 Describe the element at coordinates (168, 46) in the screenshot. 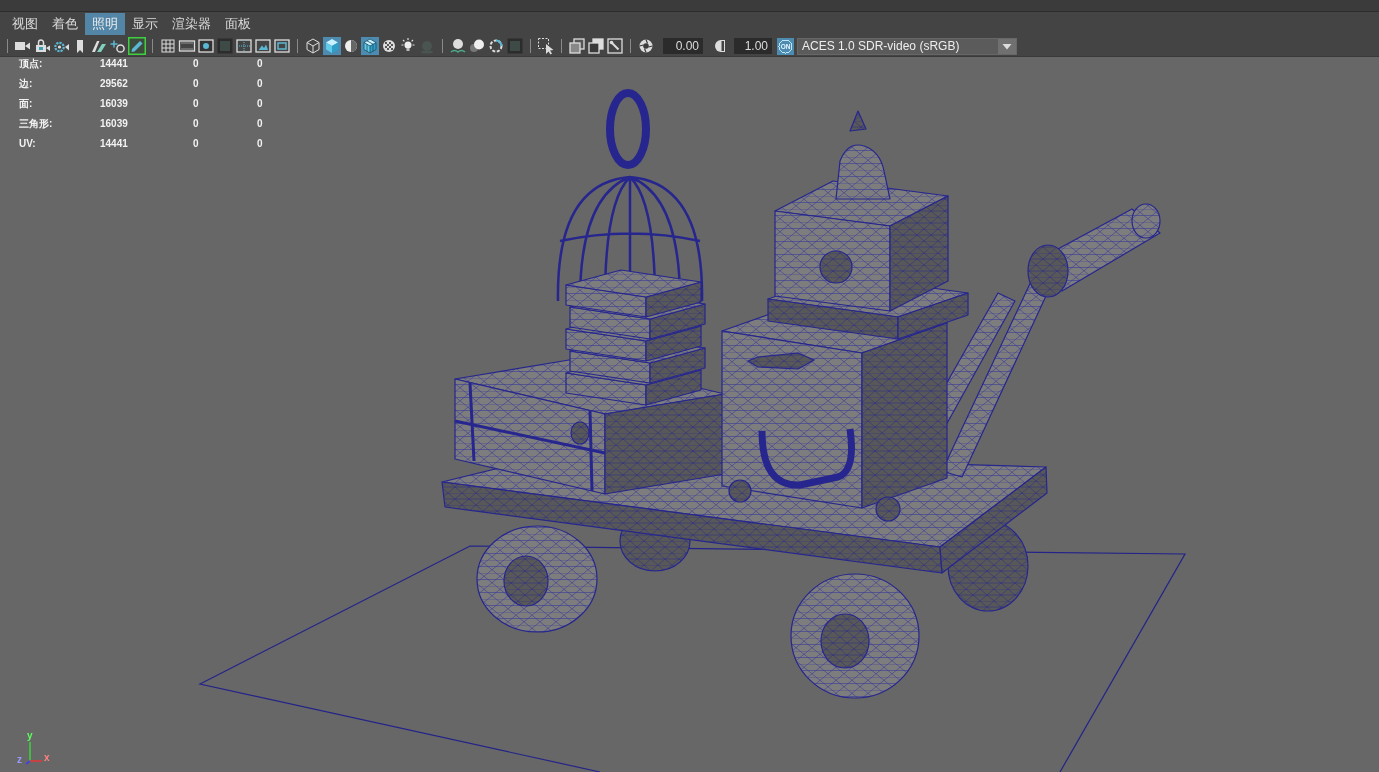

I see `grid-icon` at that location.